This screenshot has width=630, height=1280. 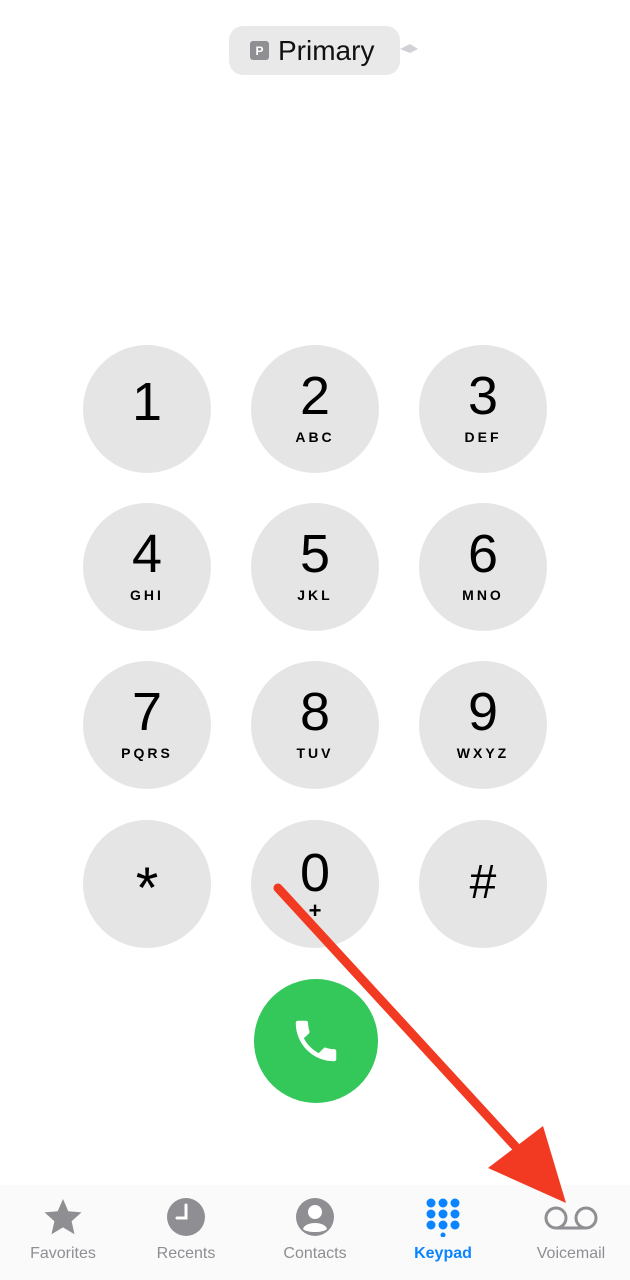 What do you see at coordinates (483, 595) in the screenshot?
I see `key-letters: MNO` at bounding box center [483, 595].